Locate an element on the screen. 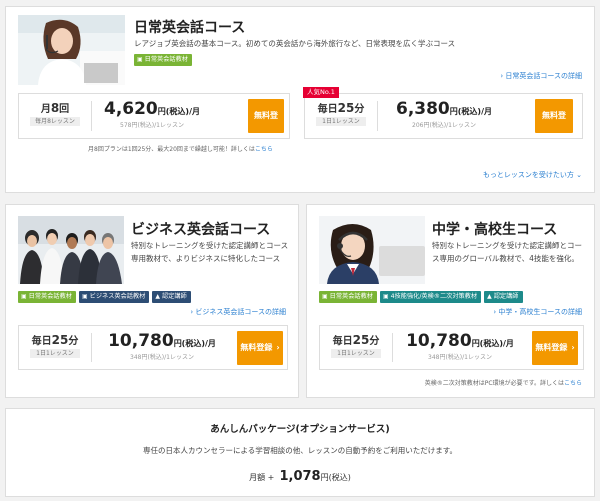 This screenshot has height=501, width=600. student-note-link: こちら is located at coordinates (573, 383).